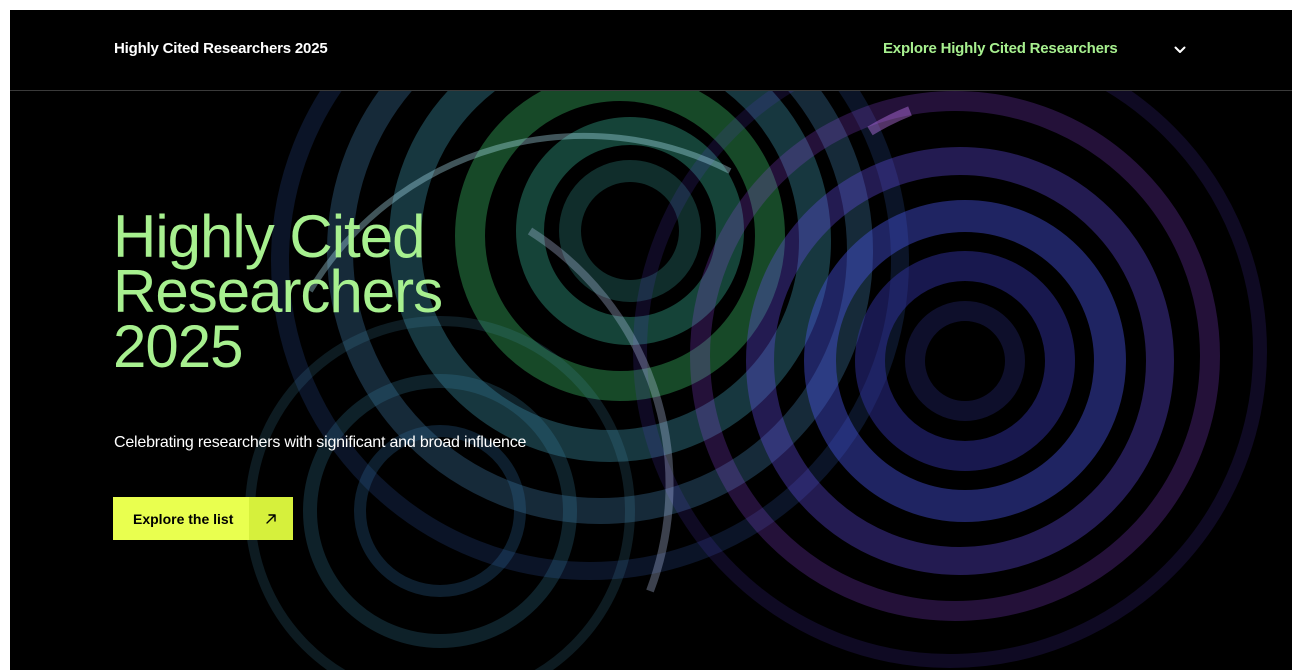 The height and width of the screenshot is (670, 1292). I want to click on nav-menu-toggle, so click(1180, 50).